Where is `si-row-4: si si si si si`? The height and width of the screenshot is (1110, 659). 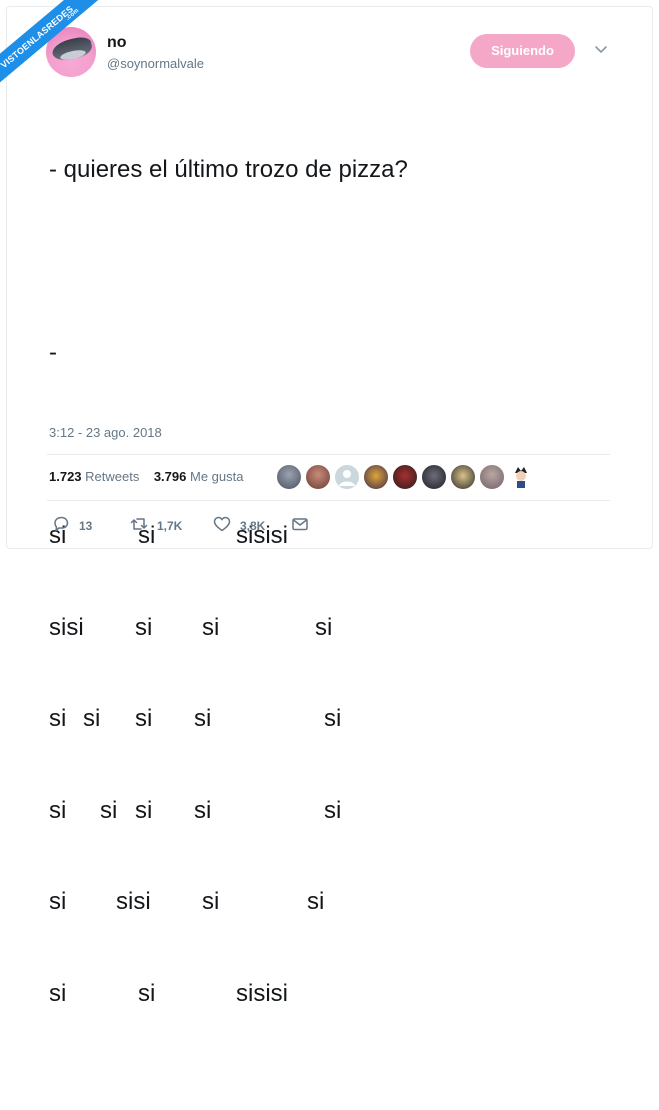
si-row-4: si si si si si is located at coordinates (228, 811).